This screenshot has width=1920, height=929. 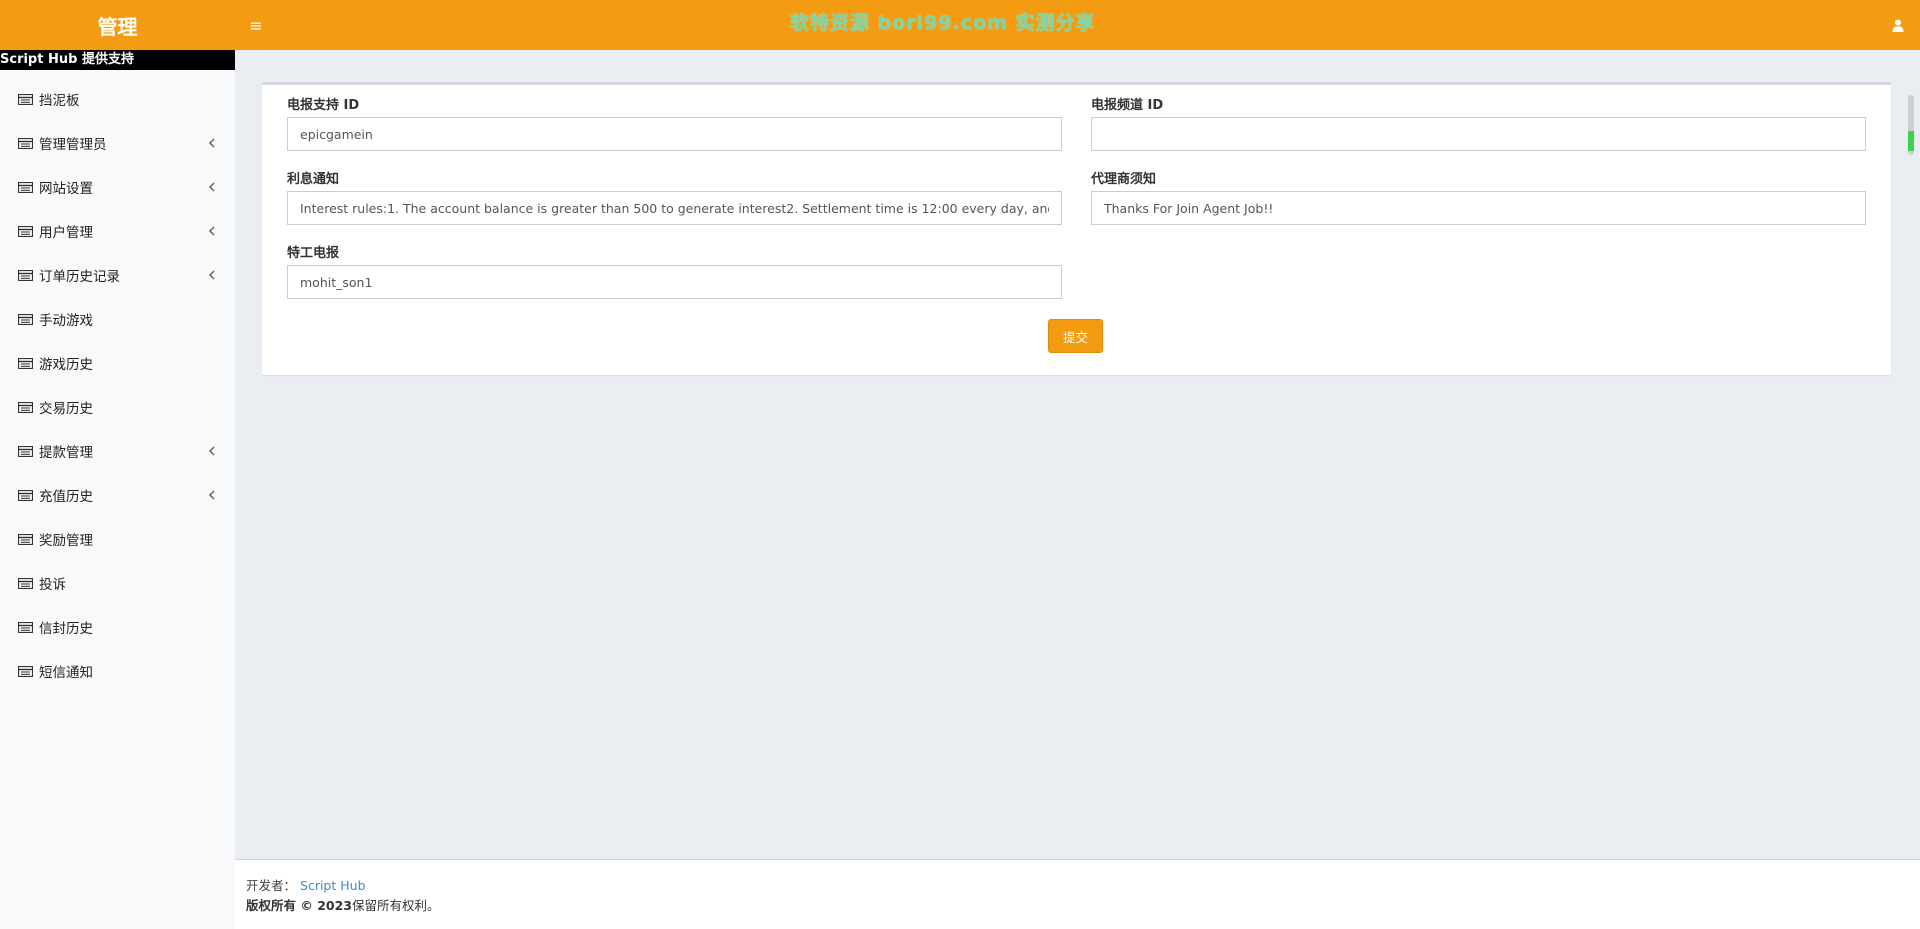 I want to click on sidebar-item-label: 挡泥板, so click(x=59, y=101).